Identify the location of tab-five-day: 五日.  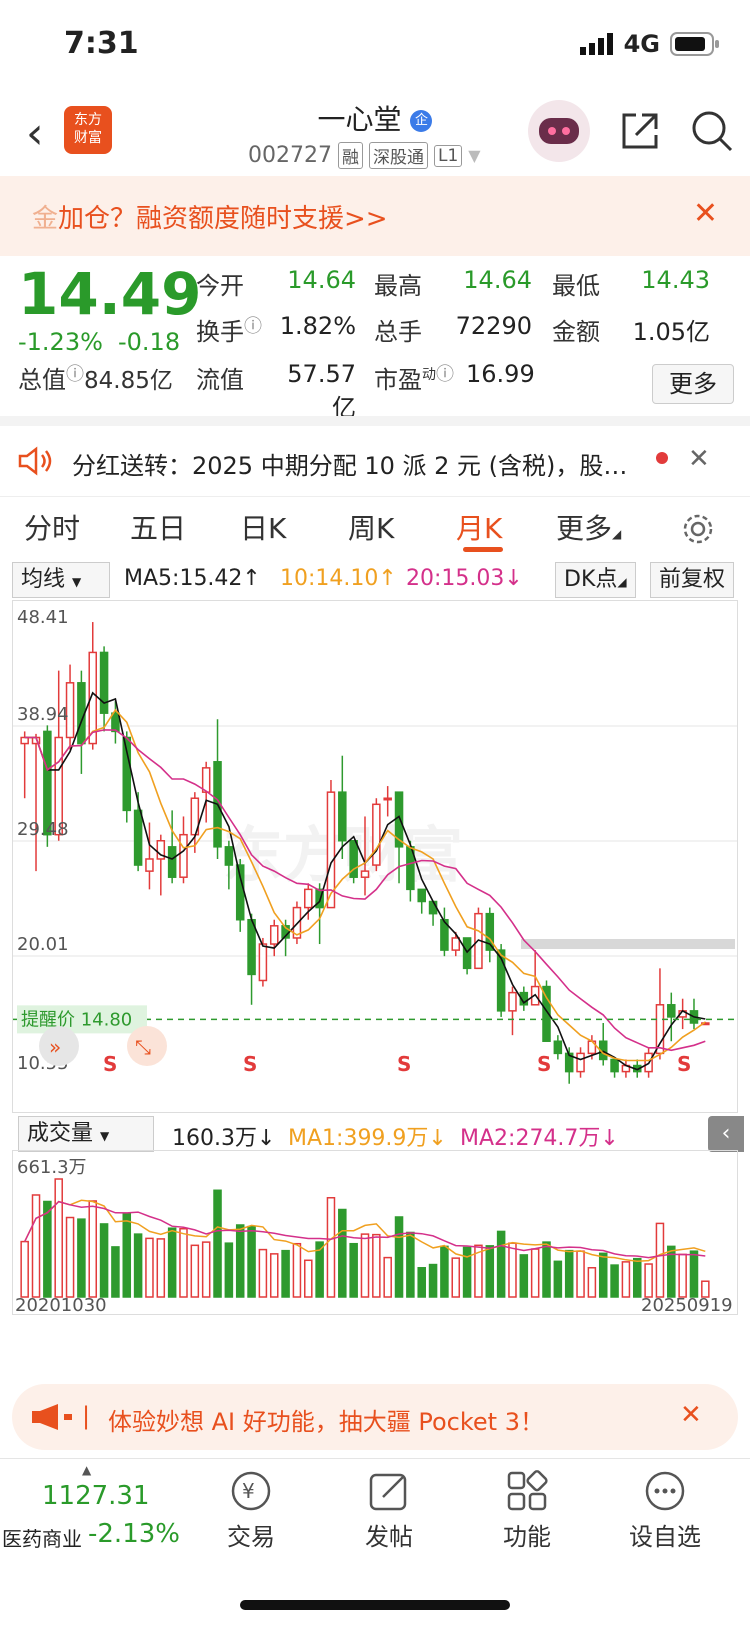
(158, 527).